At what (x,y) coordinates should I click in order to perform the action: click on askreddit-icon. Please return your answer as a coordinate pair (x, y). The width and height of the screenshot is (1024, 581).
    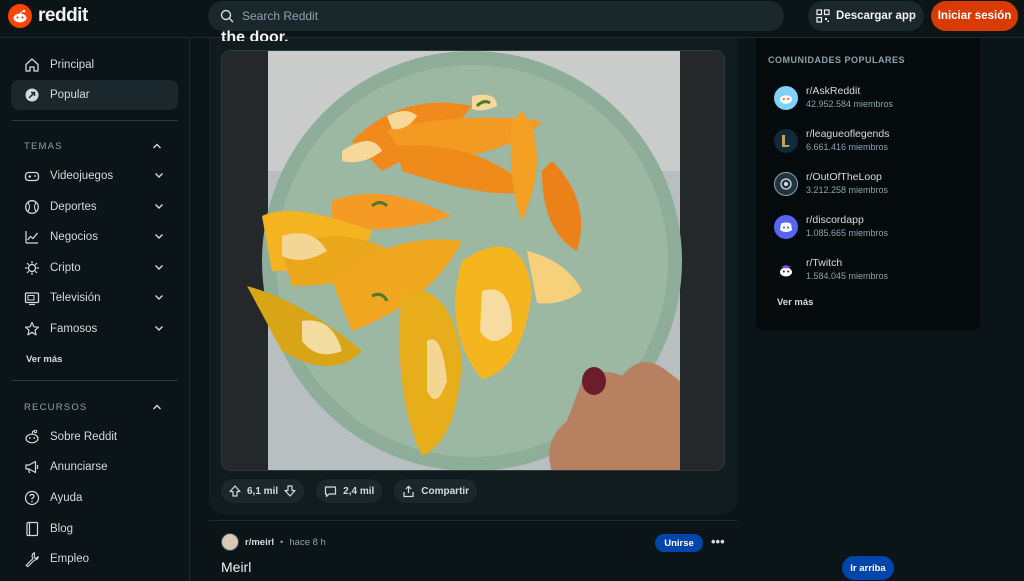
    Looking at the image, I should click on (786, 97).